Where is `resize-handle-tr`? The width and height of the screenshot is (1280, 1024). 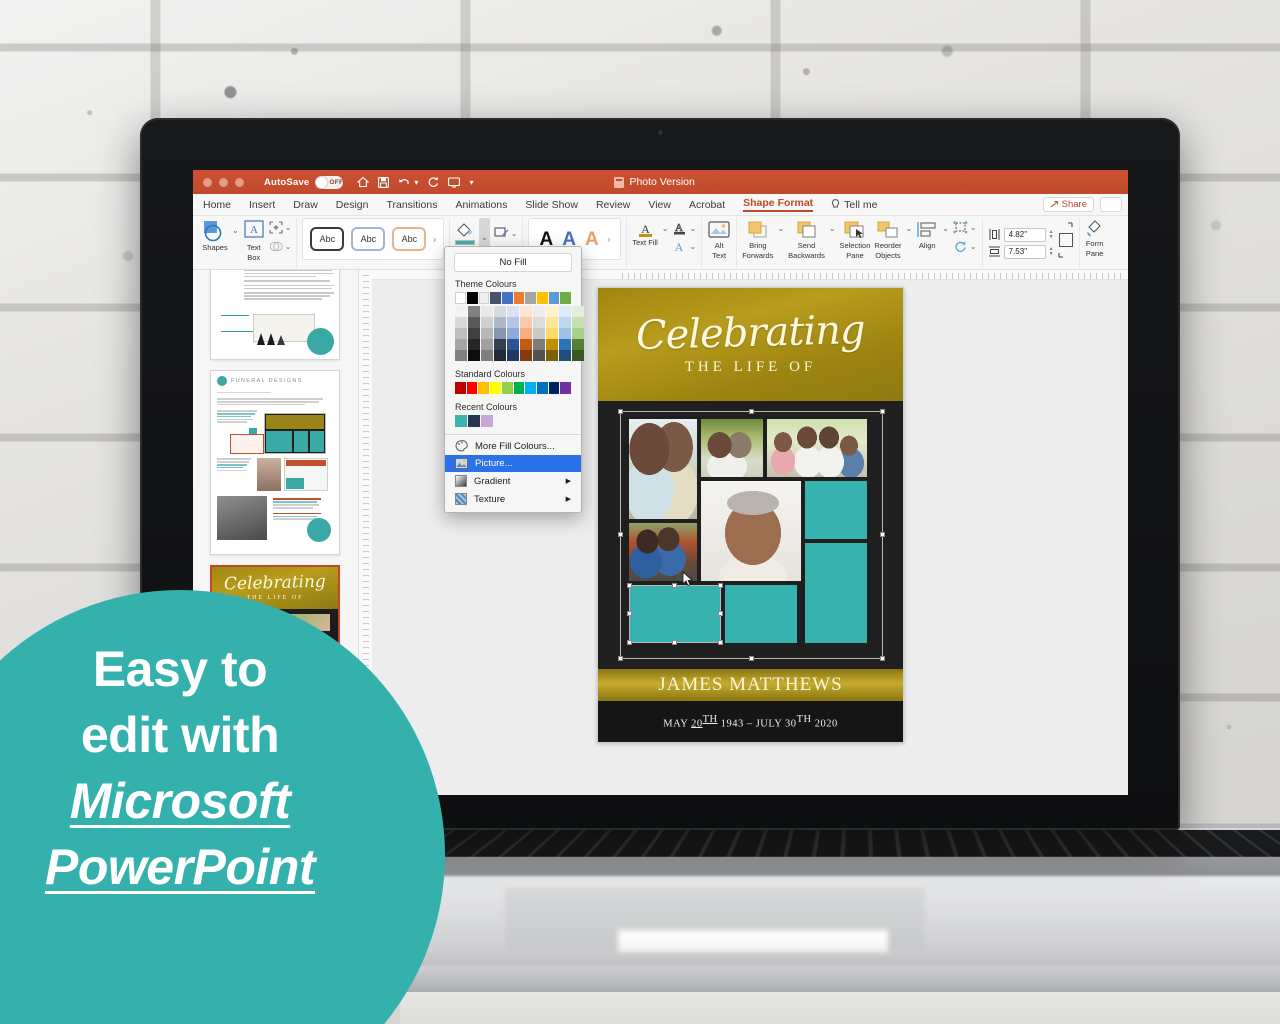
resize-handle-tr is located at coordinates (882, 411).